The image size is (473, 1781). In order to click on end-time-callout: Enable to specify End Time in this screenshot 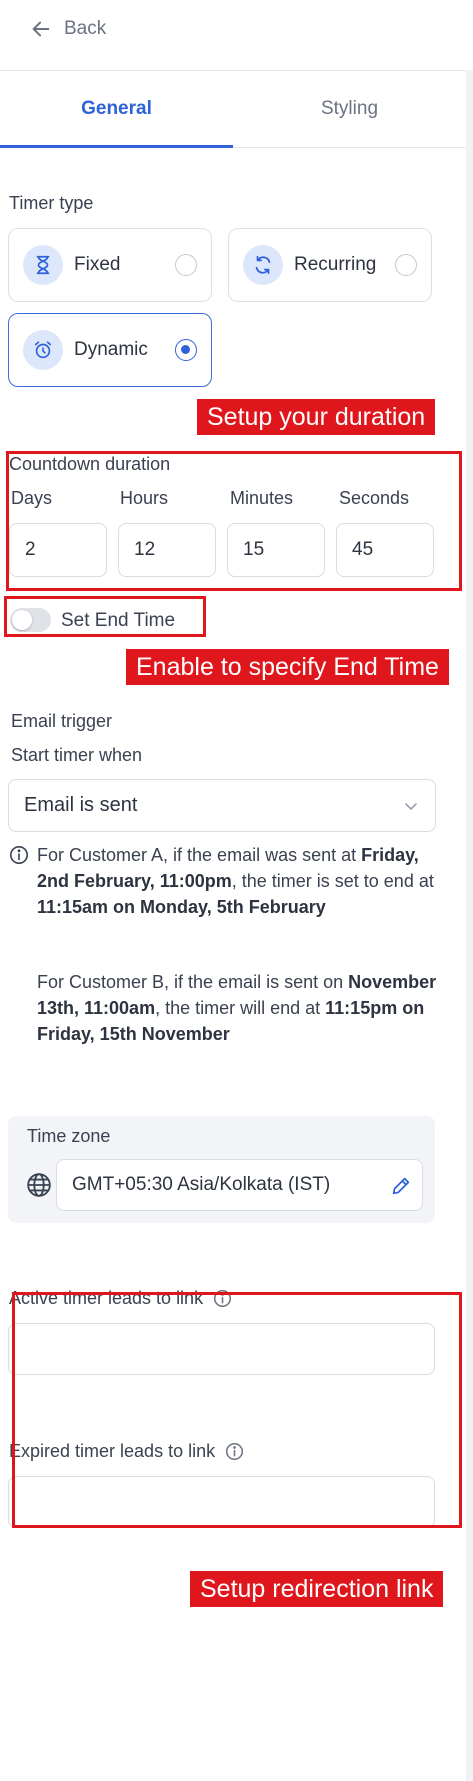, I will do `click(287, 667)`.